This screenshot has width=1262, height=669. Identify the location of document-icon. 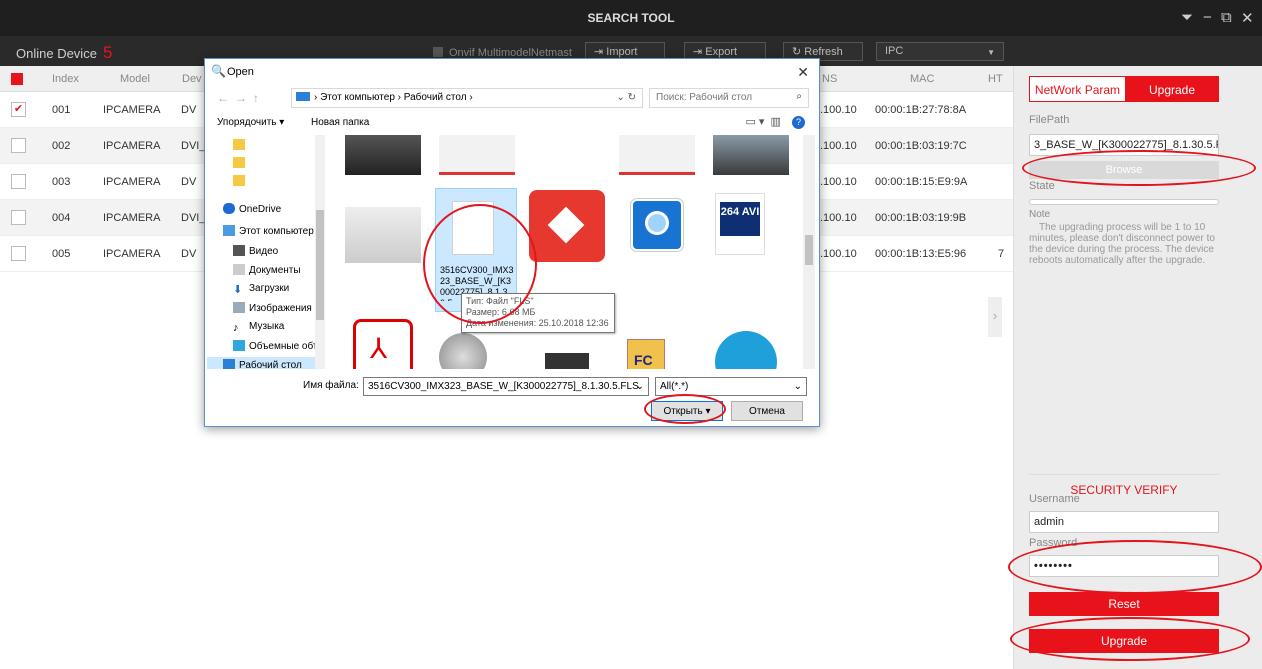
(239, 269).